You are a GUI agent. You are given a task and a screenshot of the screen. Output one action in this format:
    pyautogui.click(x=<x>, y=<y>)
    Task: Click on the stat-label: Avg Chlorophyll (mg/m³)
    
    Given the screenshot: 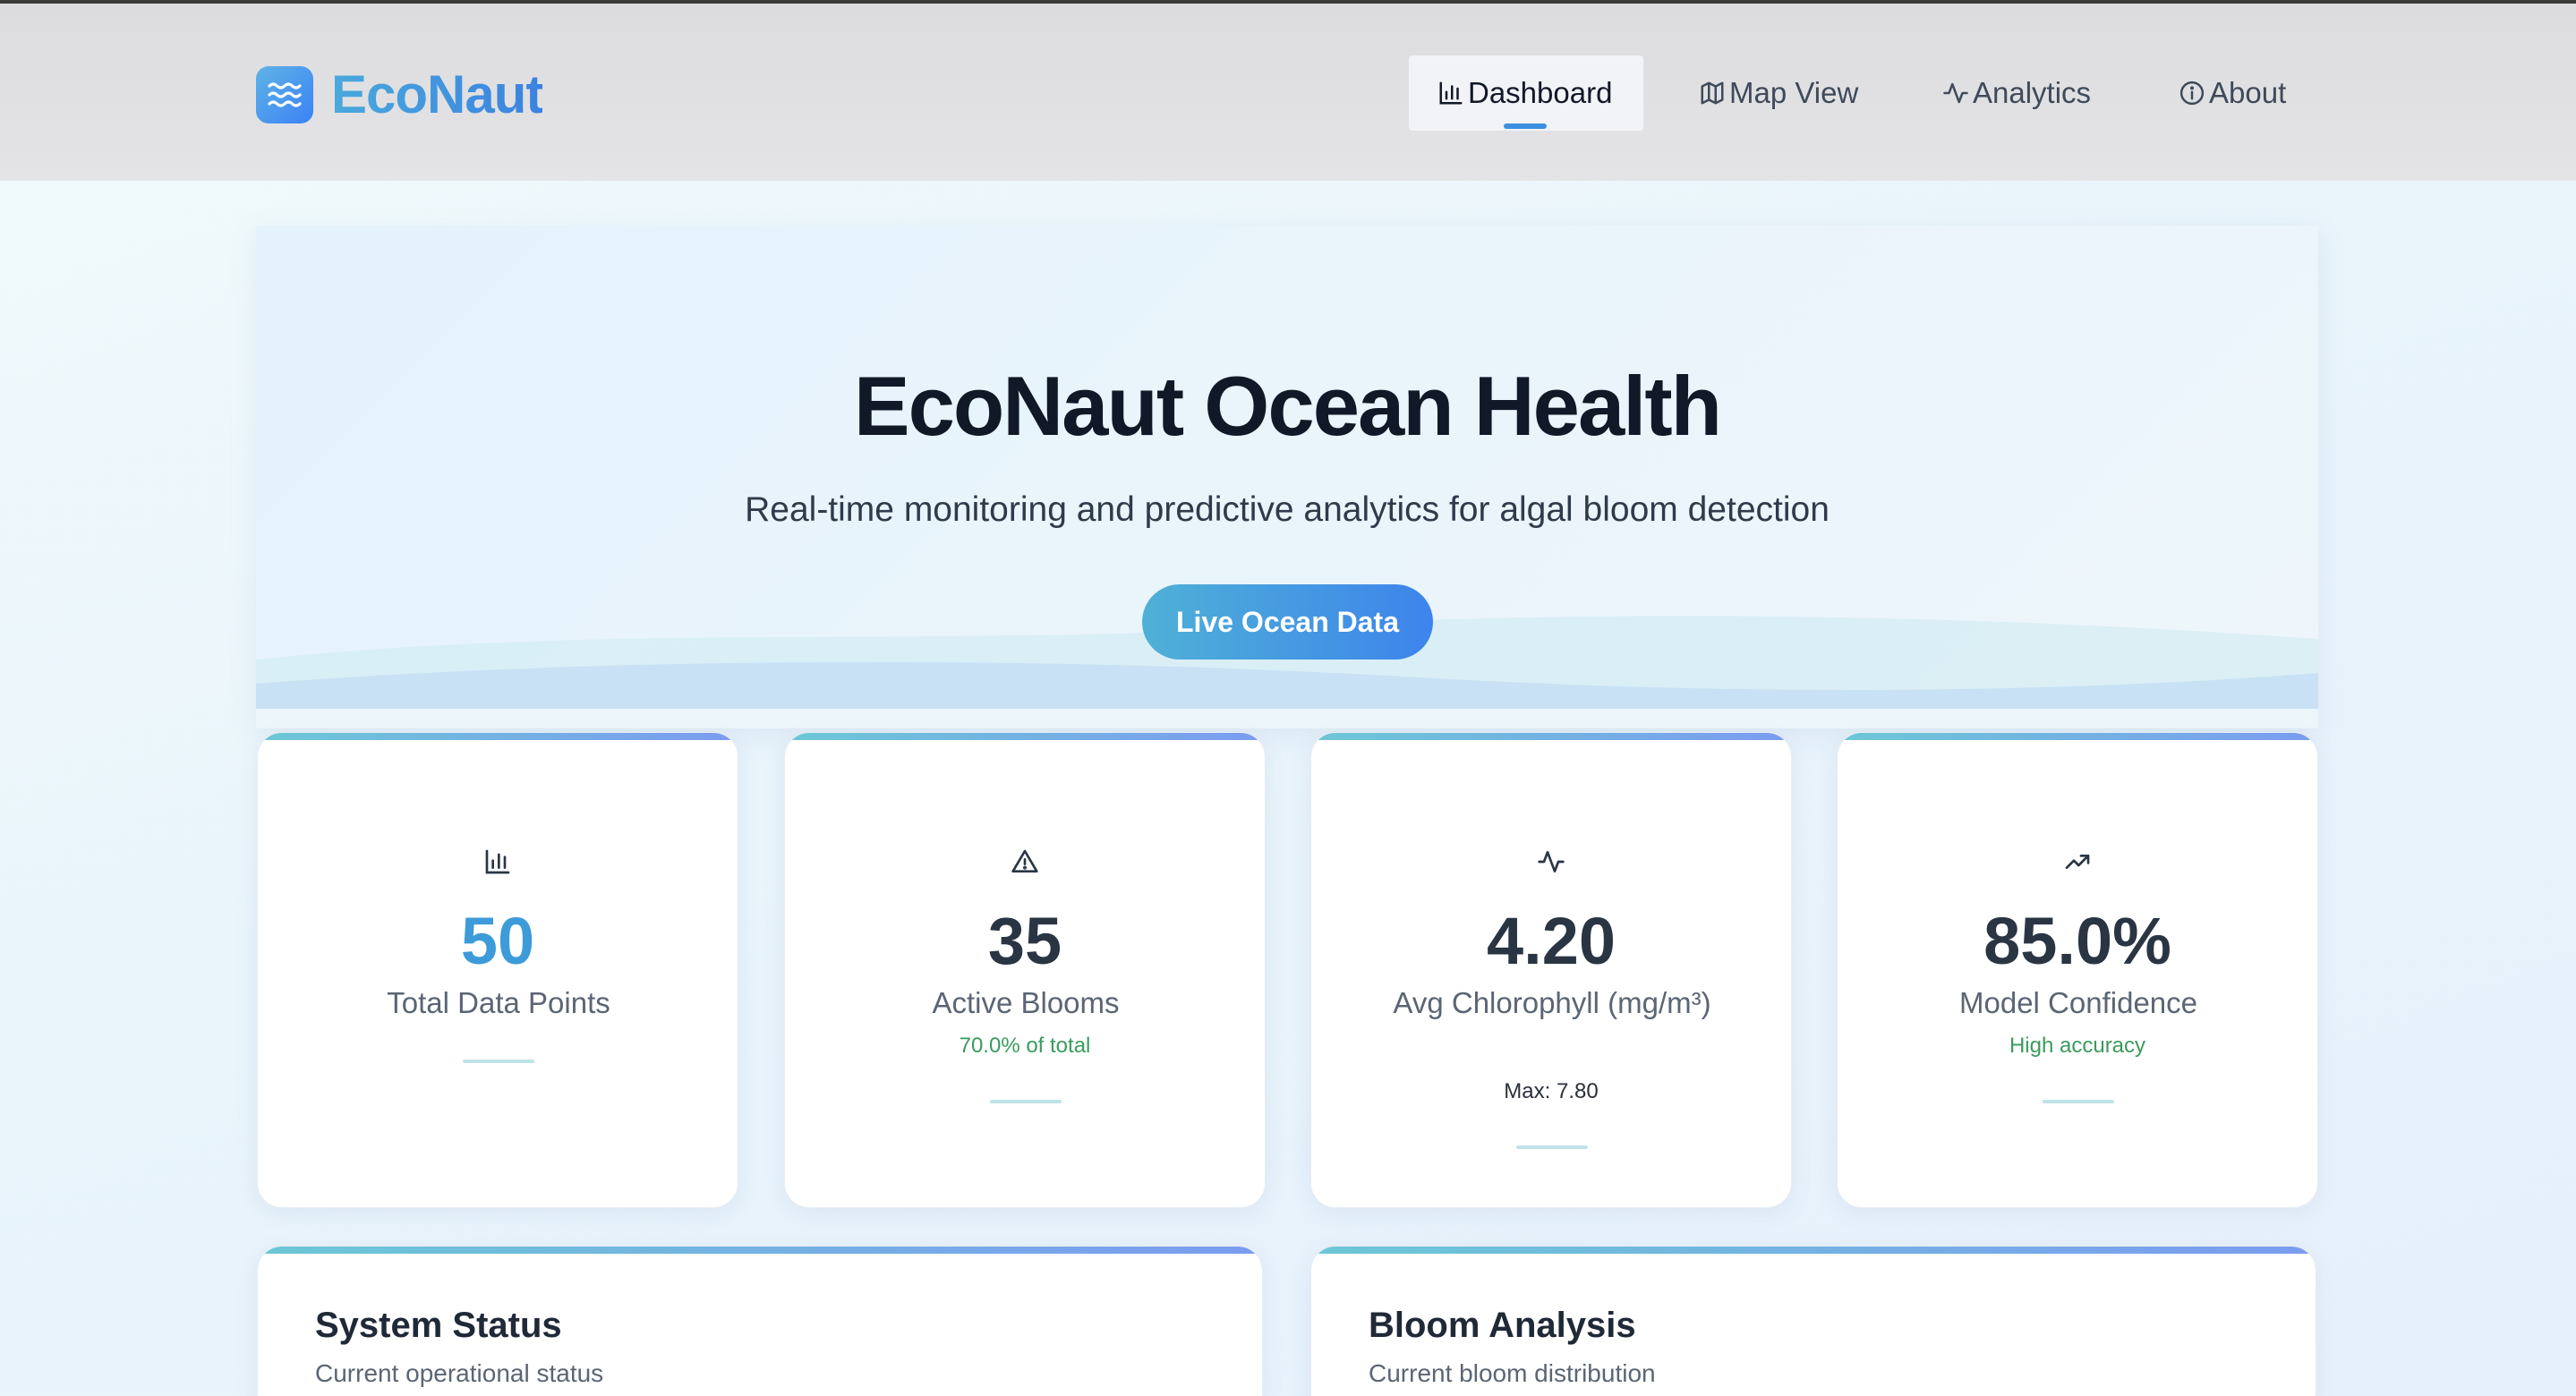 What is the action you would take?
    pyautogui.click(x=1552, y=1003)
    